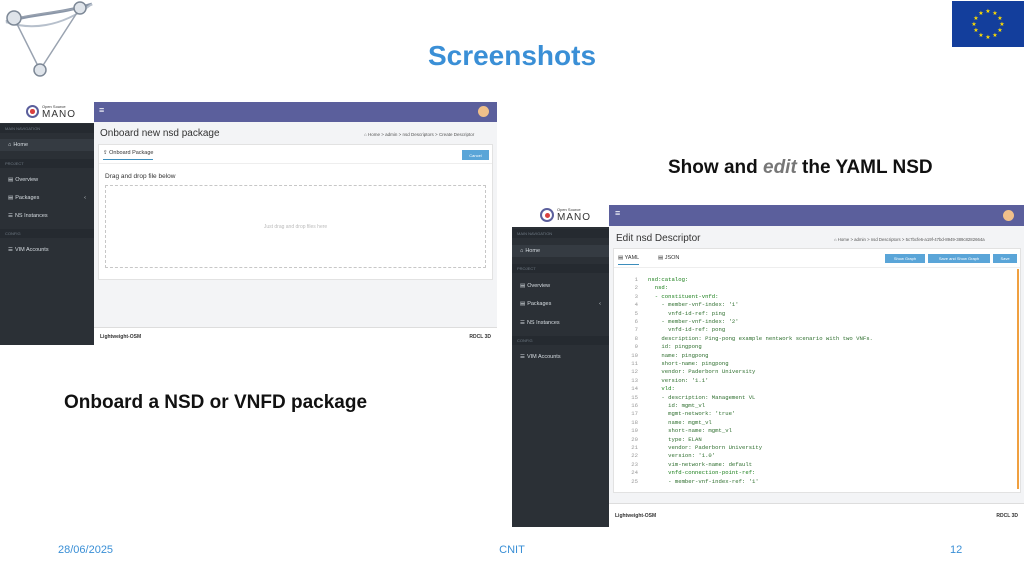 The image size is (1024, 576). What do you see at coordinates (817, 448) in the screenshot?
I see `code-line: 21 vendor: Paderborn University` at bounding box center [817, 448].